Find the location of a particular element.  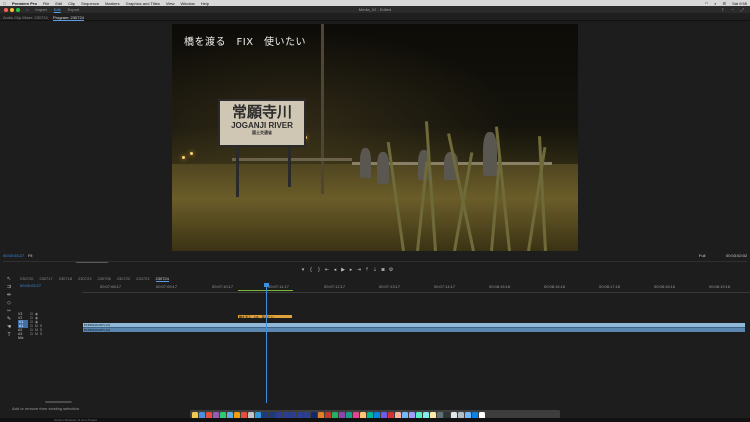

search-icon: ⌕ is located at coordinates (715, 3).